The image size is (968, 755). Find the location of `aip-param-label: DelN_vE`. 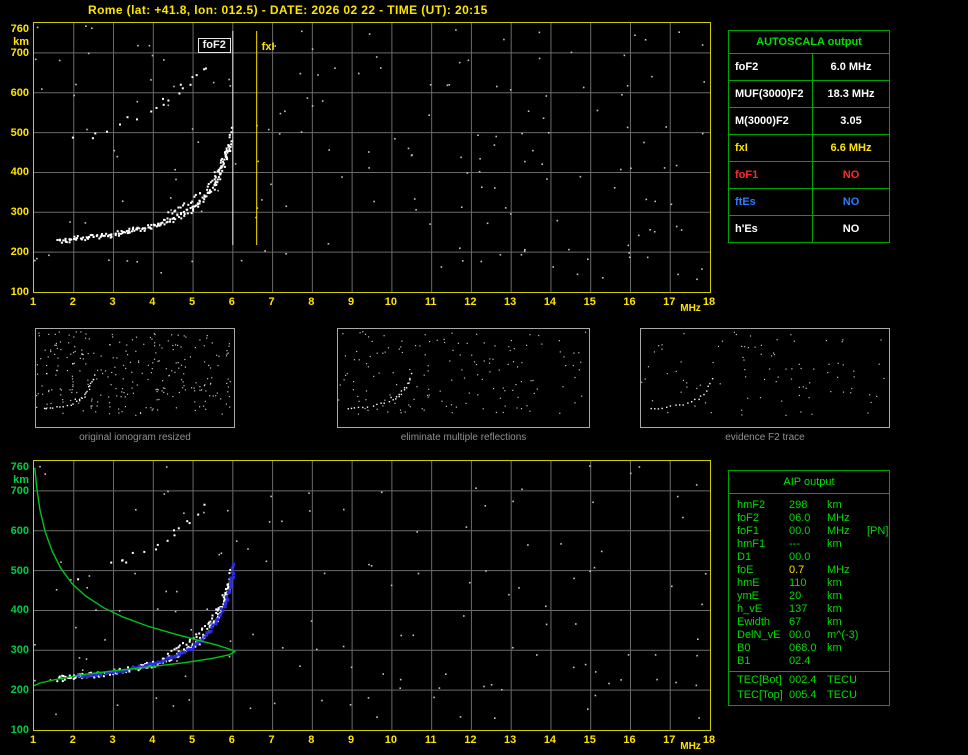

aip-param-label: DelN_vE is located at coordinates (759, 635).